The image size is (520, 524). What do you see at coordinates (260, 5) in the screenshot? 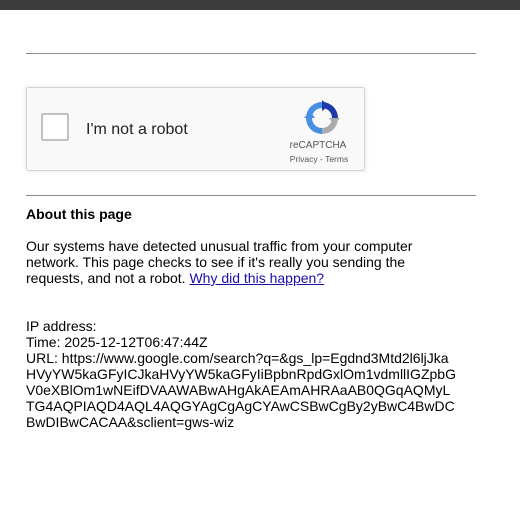
I see `top-bar` at bounding box center [260, 5].